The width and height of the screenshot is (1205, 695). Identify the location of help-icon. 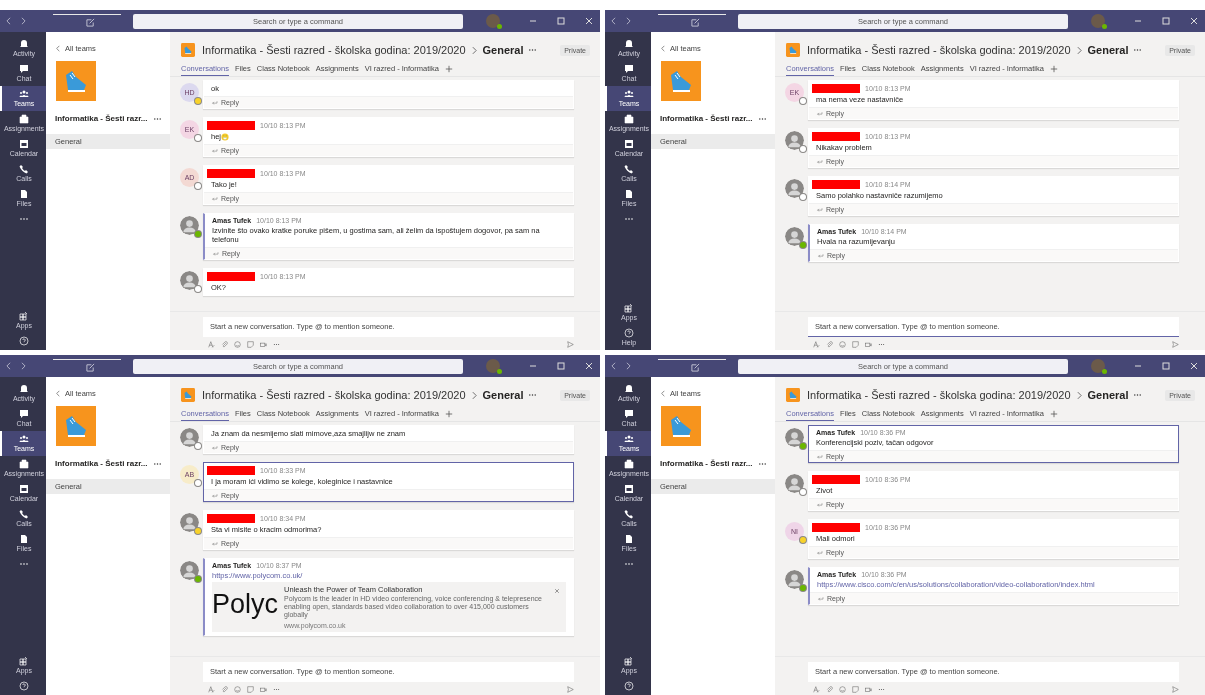
(24, 686).